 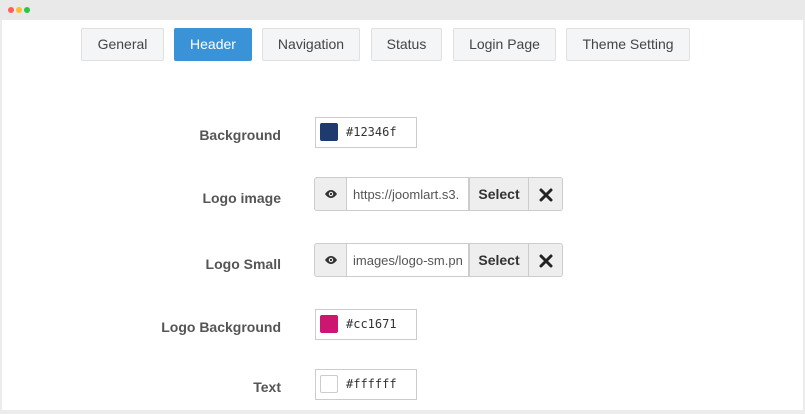 I want to click on background-swatch, so click(x=329, y=132).